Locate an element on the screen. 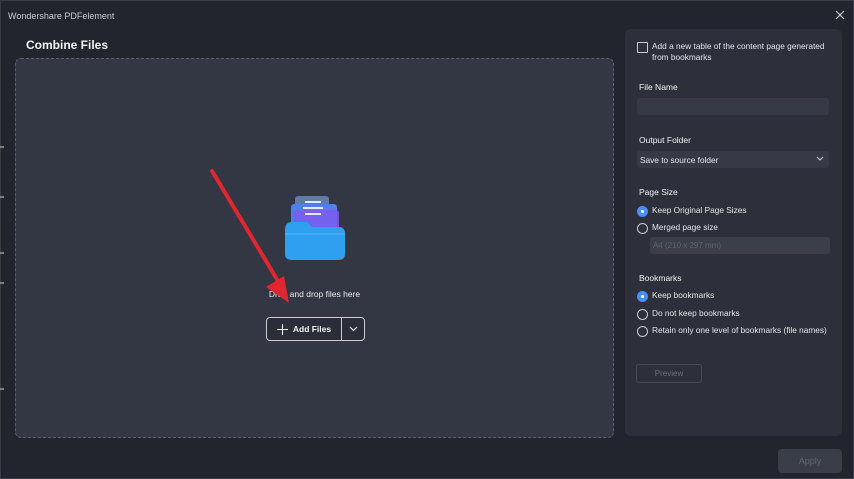 The width and height of the screenshot is (854, 479). bookmark-option-discard: Do not keep bookmarks is located at coordinates (734, 314).